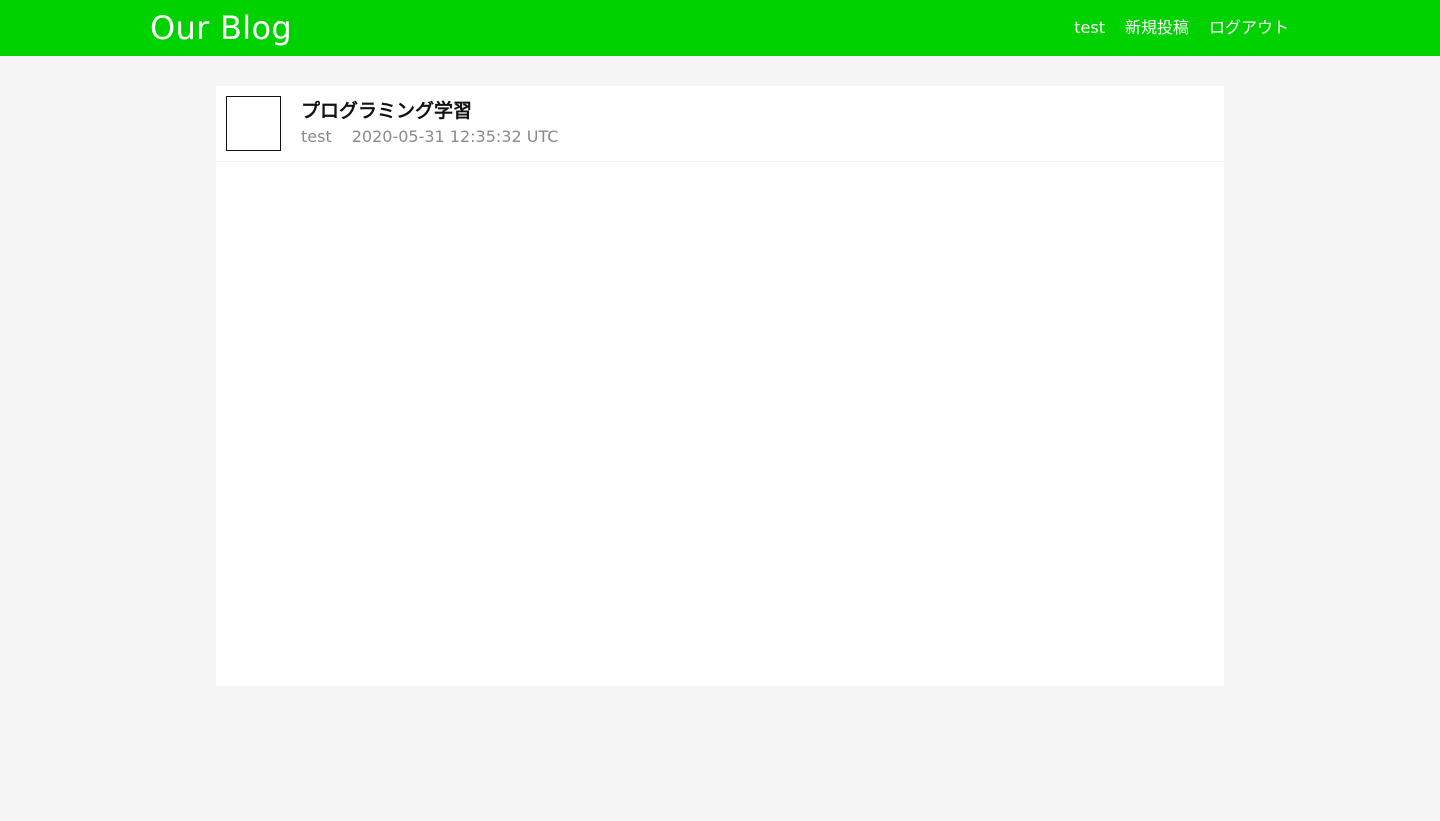 The image size is (1440, 821). I want to click on nav-logout-link: ログアウト, so click(1249, 28).